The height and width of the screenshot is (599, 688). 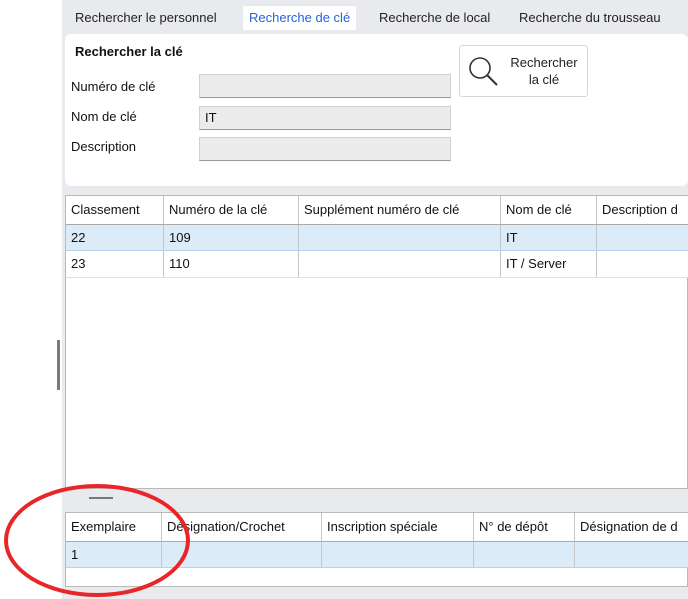 I want to click on search-key-button: Rechercher la clé, so click(x=523, y=71).